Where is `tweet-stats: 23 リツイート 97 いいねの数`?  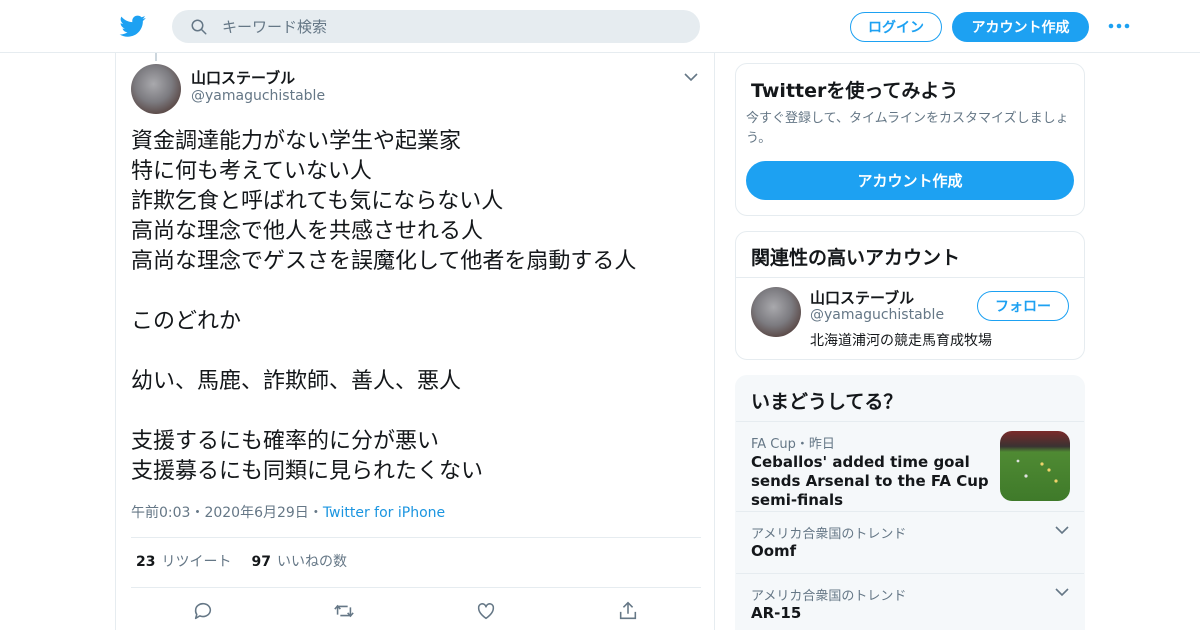
tweet-stats: 23 リツイート 97 いいねの数 is located at coordinates (241, 561).